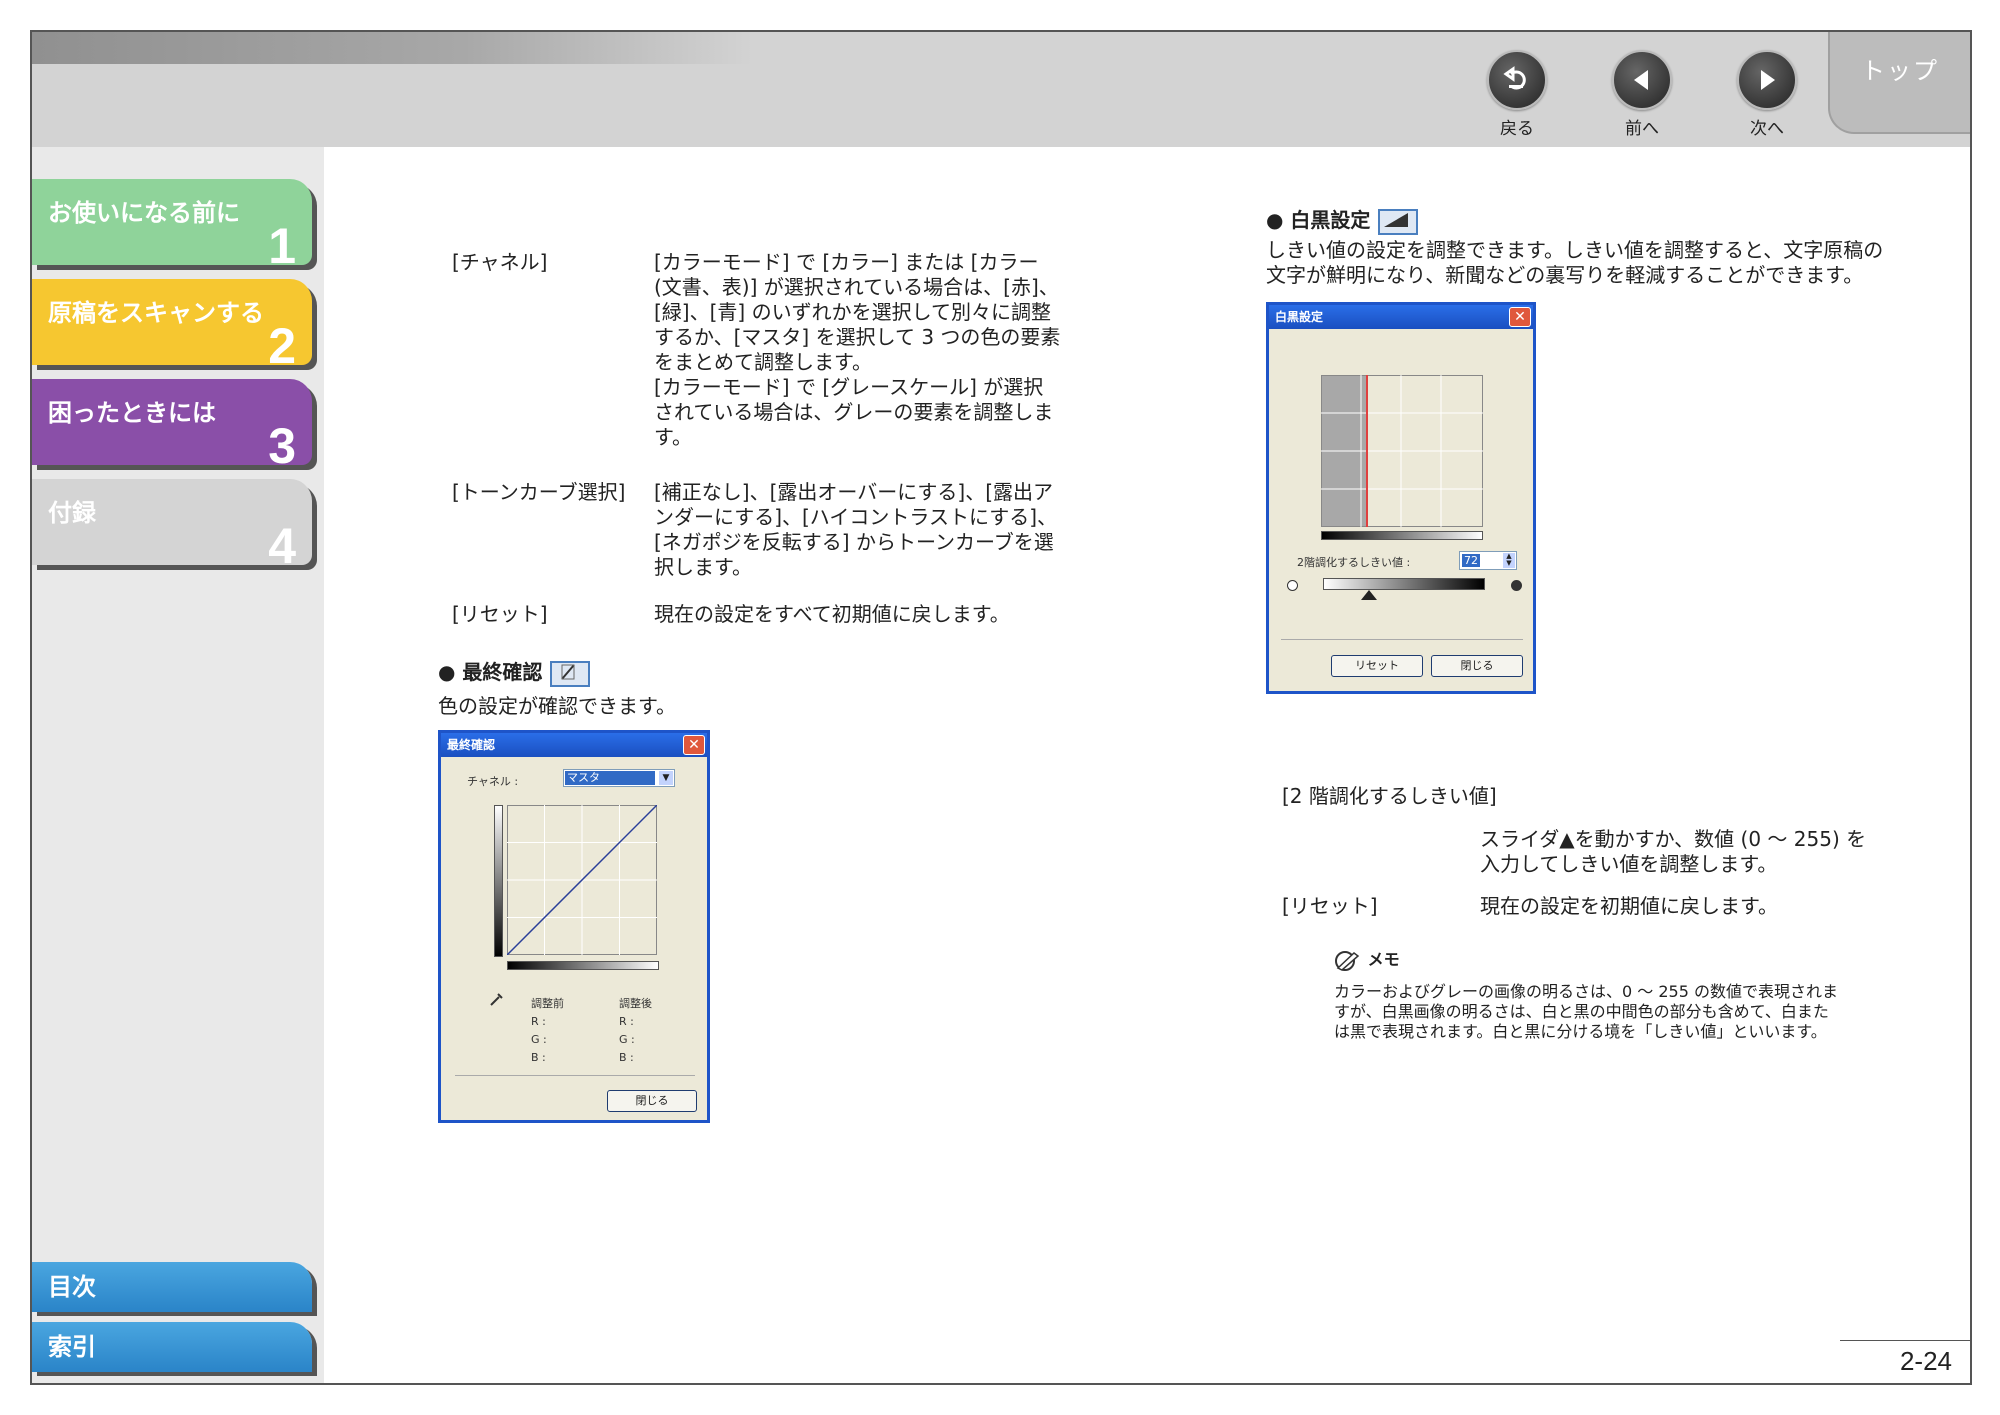 This screenshot has width=2000, height=1415. Describe the element at coordinates (570, 673) in the screenshot. I see `final-check-icon` at that location.